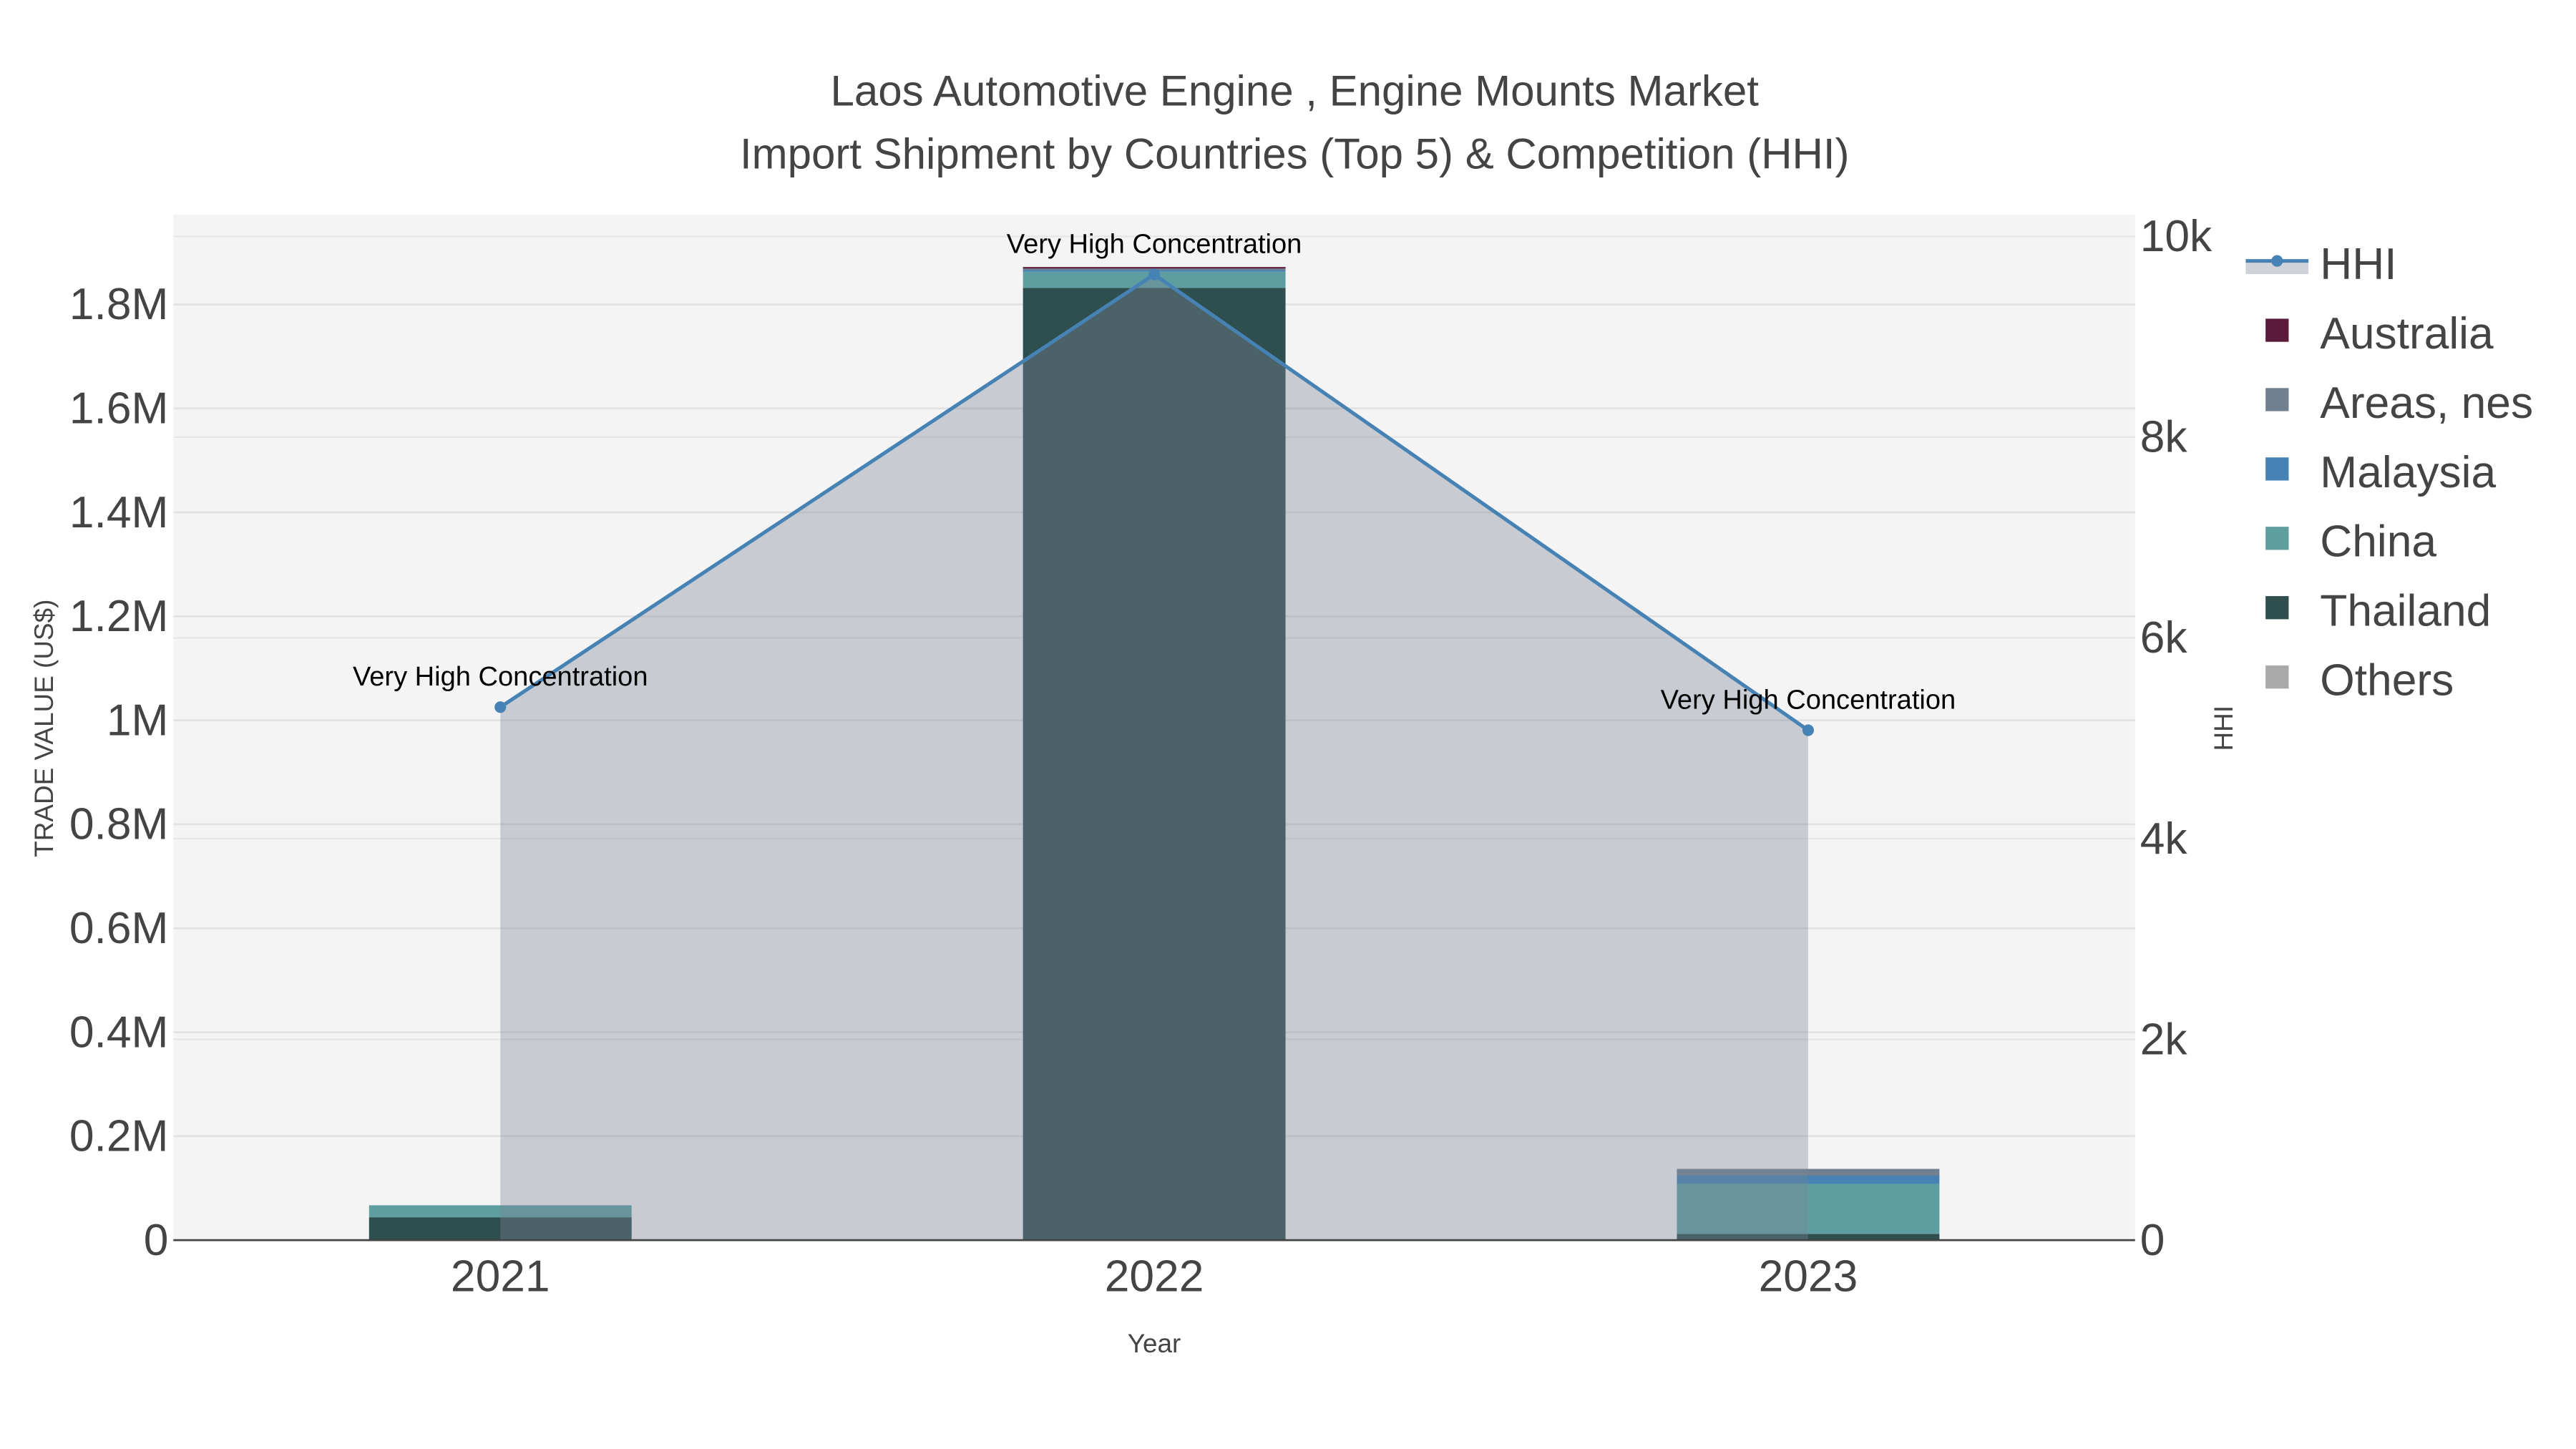  I want to click on y-tick-label: 0.2M, so click(119, 1136).